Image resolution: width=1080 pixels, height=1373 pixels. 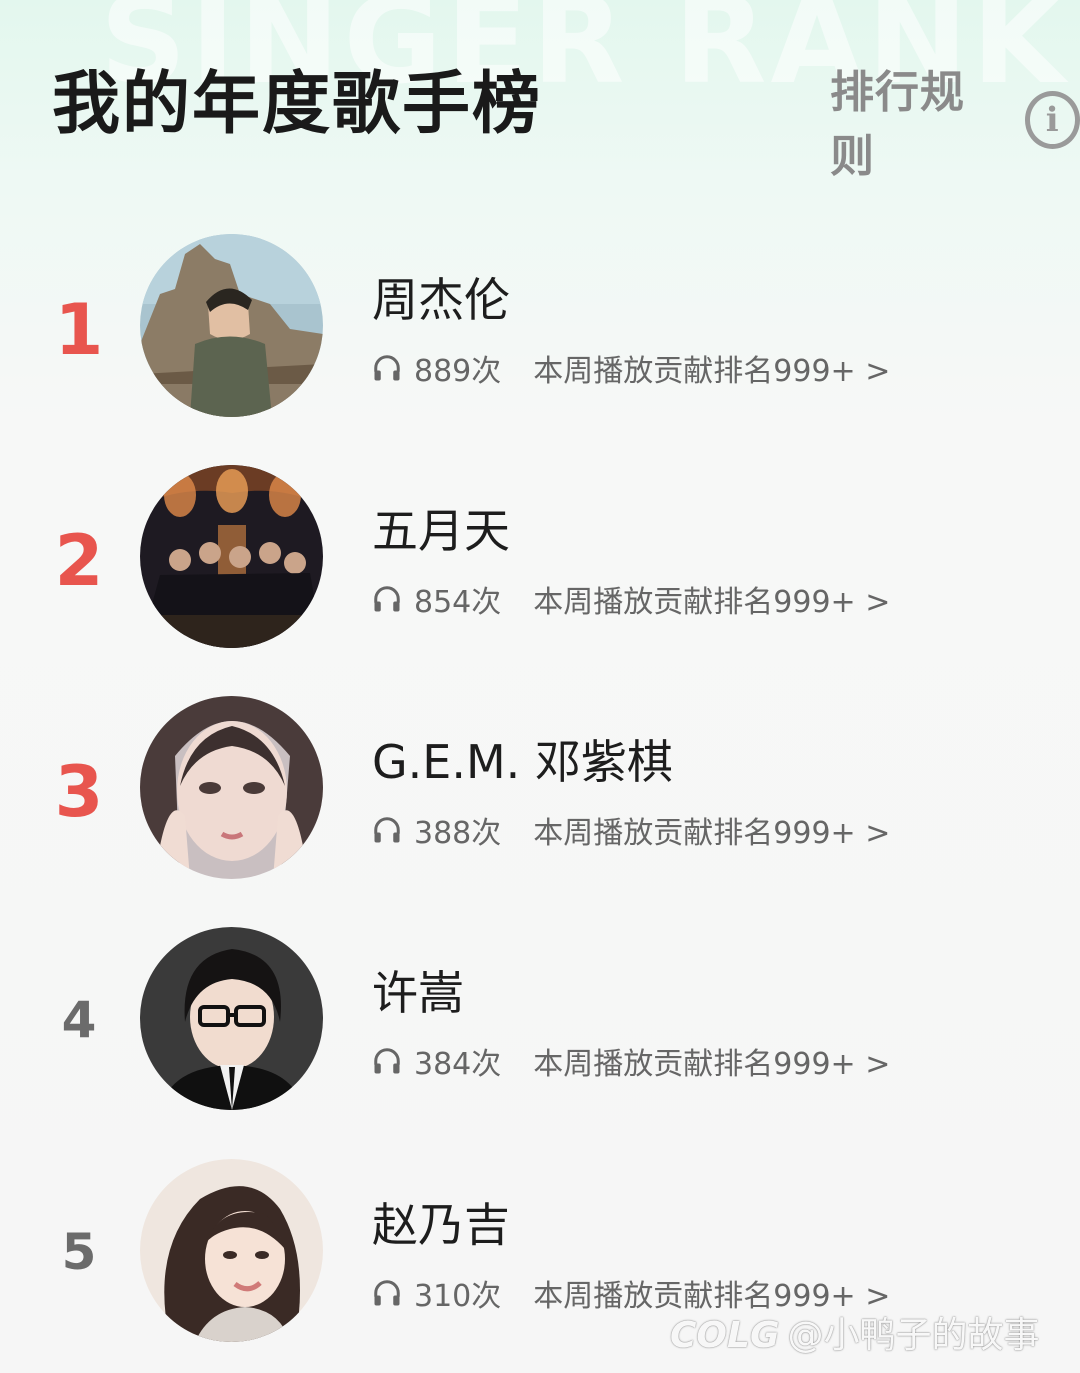 I want to click on rank-number: 2, so click(x=79, y=561).